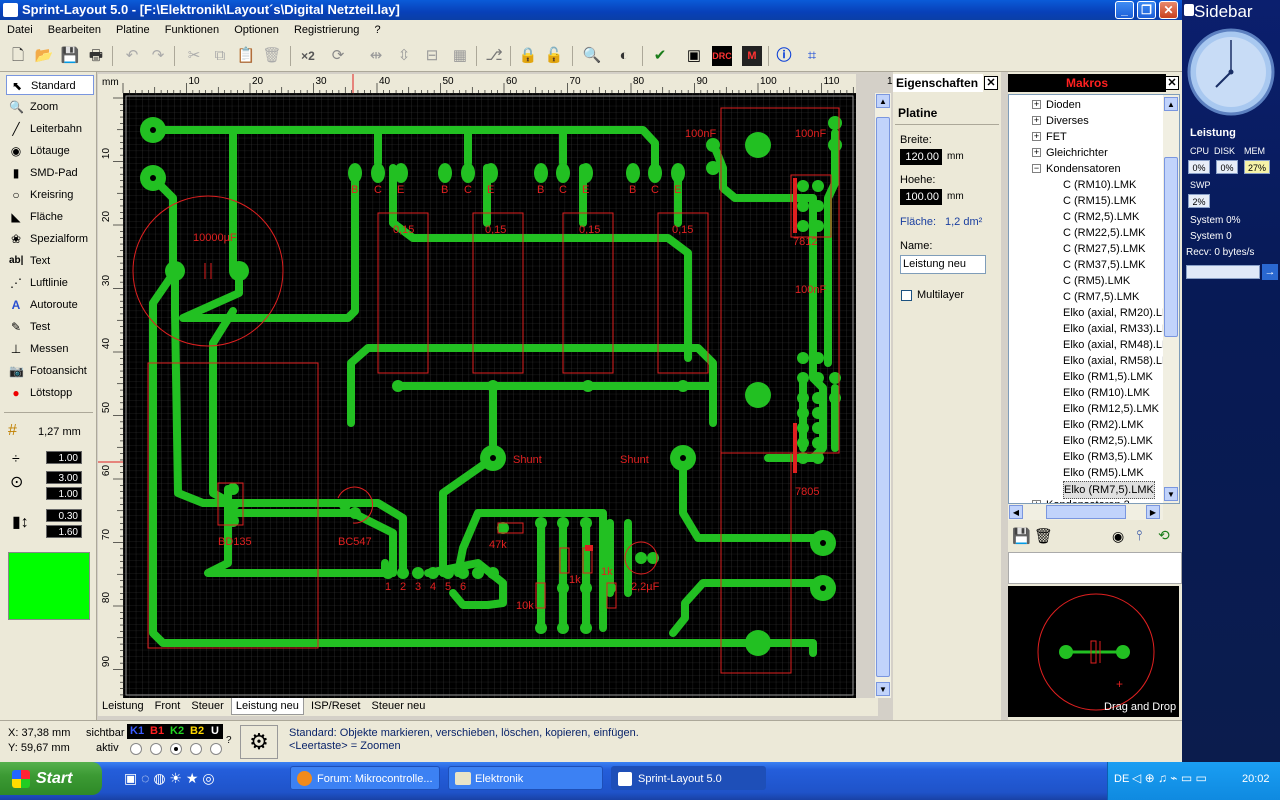  Describe the element at coordinates (156, 749) in the screenshot. I see `active-layer-b1-radio` at that location.